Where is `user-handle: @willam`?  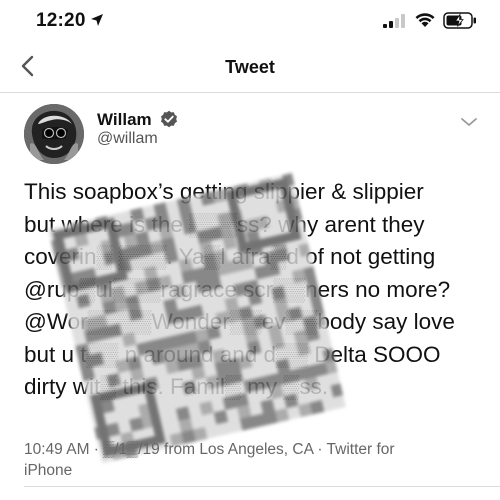 user-handle: @willam is located at coordinates (127, 139).